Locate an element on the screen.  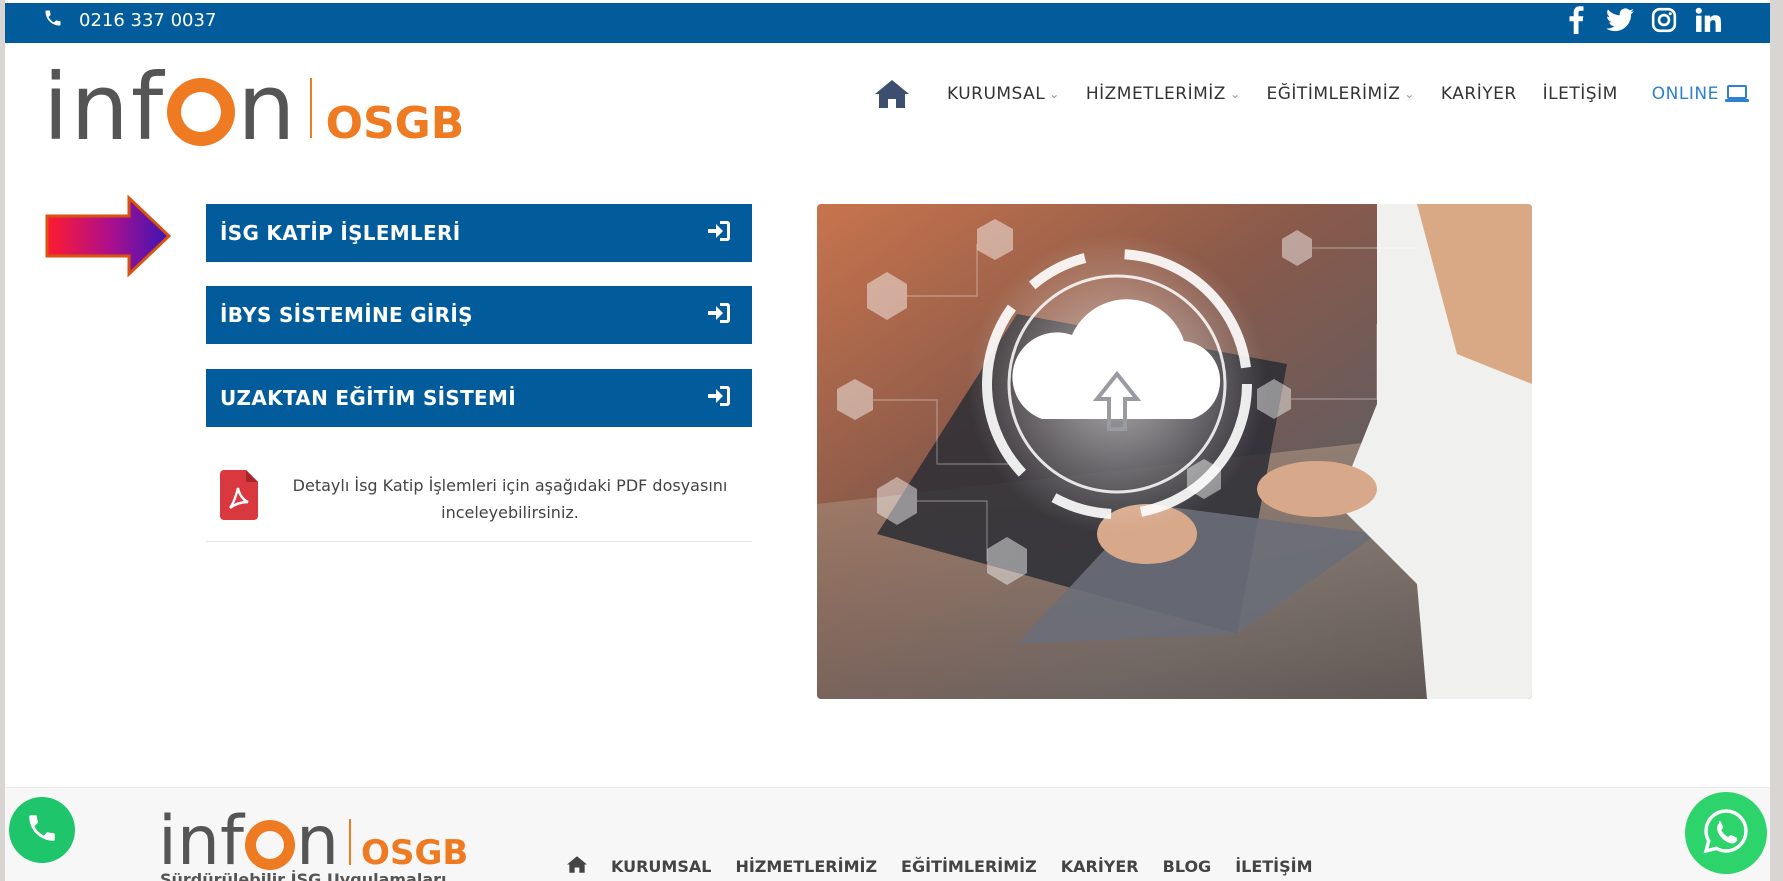
uzaktan-egitim-button: UZAKTAN EĞİTİM SİSTEMİ is located at coordinates (479, 398).